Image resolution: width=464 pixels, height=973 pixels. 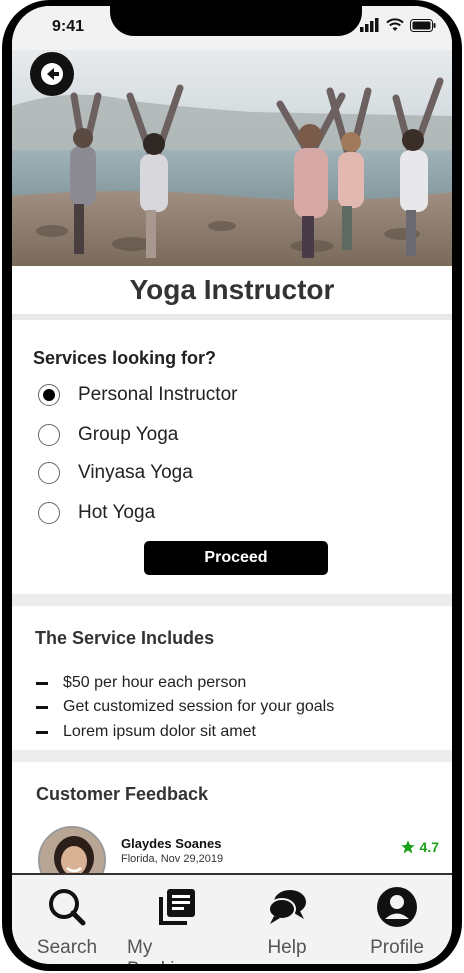 I want to click on service-option-vinyasa-yoga: Vinyasa Yoga, so click(x=115, y=473).